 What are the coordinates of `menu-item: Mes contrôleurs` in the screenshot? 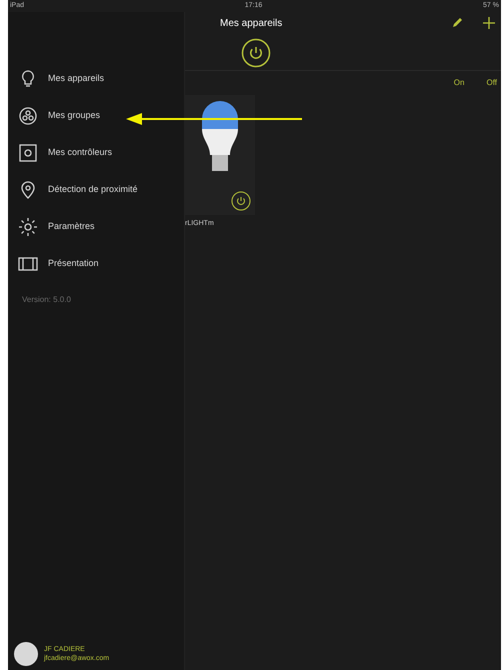 It's located at (96, 152).